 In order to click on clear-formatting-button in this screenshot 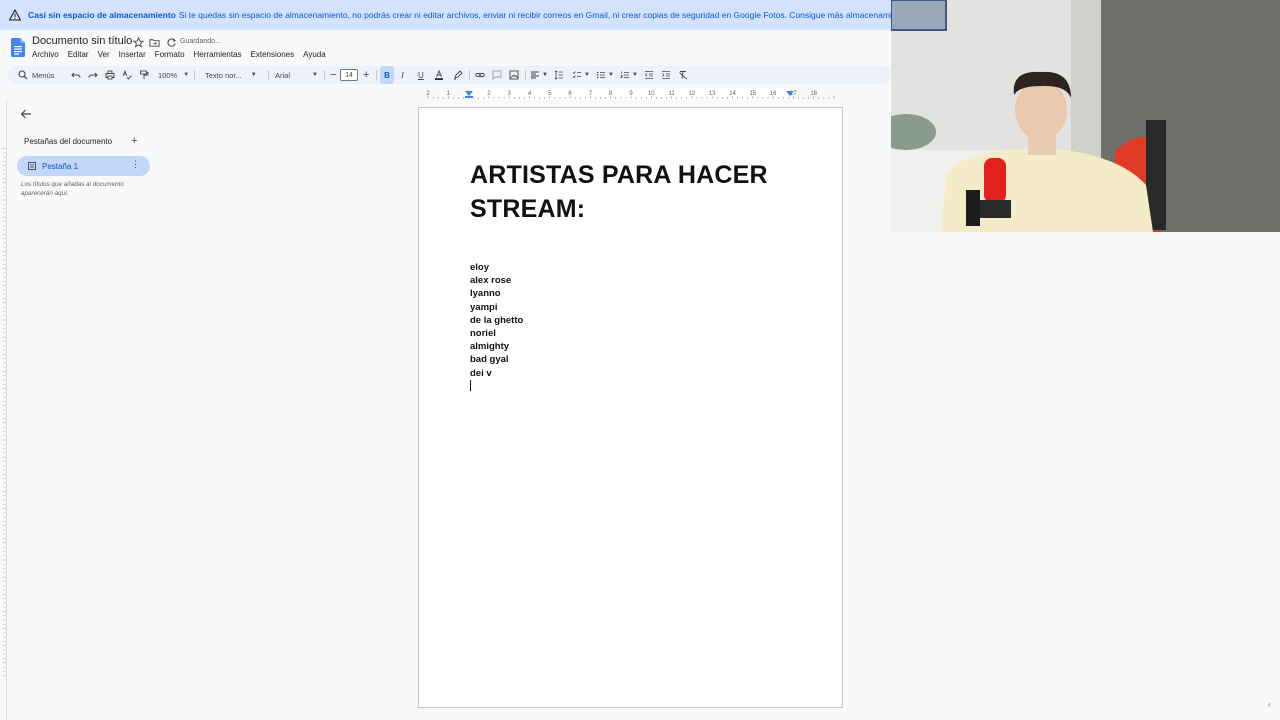, I will do `click(683, 75)`.